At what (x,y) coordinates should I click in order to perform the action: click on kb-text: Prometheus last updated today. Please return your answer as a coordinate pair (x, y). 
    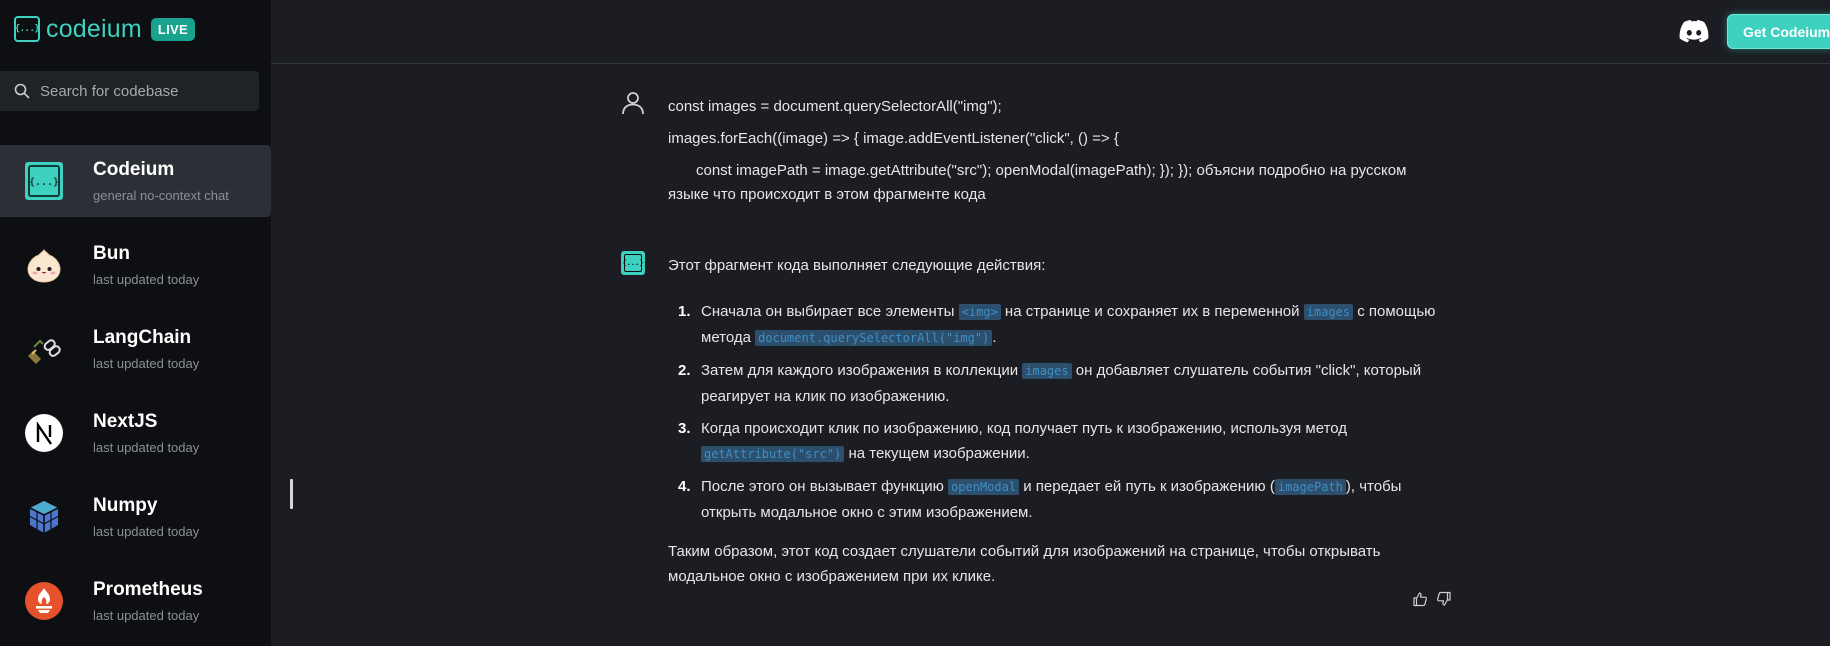
    Looking at the image, I should click on (148, 601).